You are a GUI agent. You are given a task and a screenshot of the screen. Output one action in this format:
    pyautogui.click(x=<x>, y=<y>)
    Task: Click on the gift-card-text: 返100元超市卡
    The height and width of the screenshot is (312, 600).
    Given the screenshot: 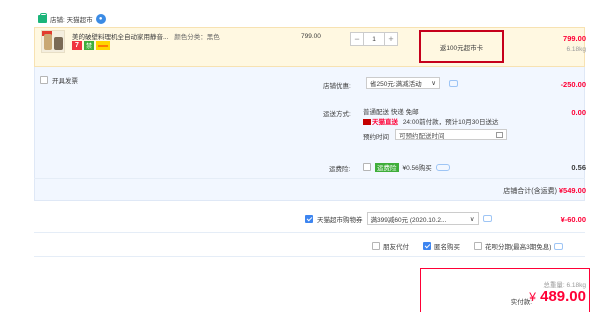 What is the action you would take?
    pyautogui.click(x=461, y=48)
    